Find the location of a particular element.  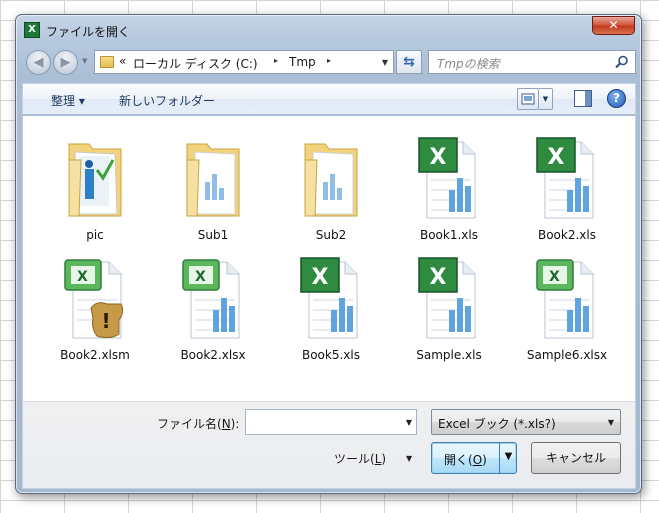

file-item: Sub2 is located at coordinates (331, 186).